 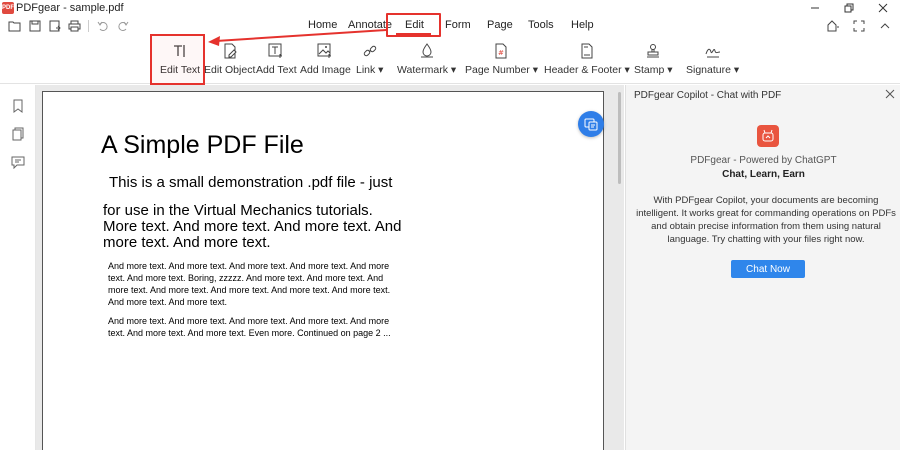 I want to click on edit-object-icon, so click(x=230, y=51).